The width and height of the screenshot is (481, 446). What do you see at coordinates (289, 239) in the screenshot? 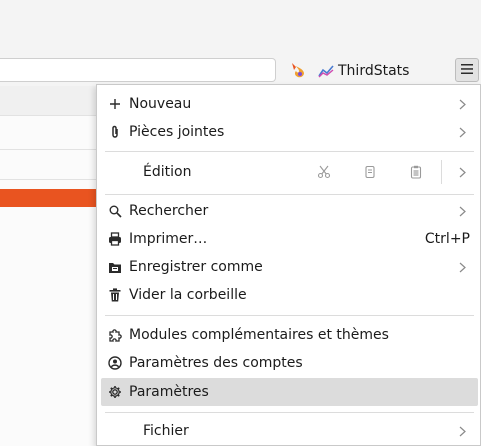
I see `menu-item-imprimer: Imprimer… Ctrl+P` at bounding box center [289, 239].